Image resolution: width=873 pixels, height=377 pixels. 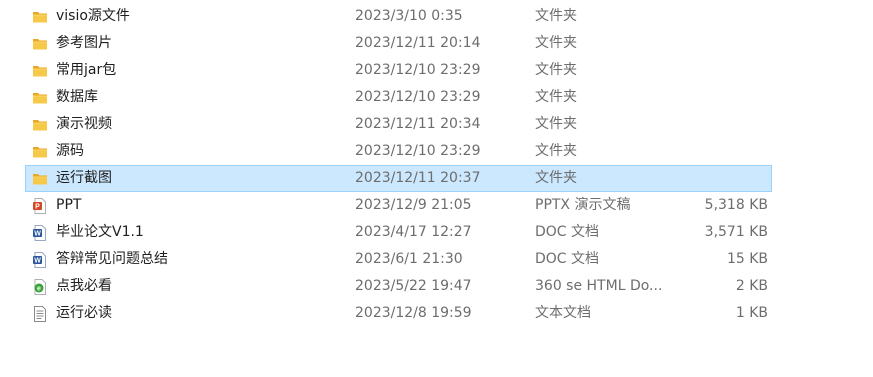 I want to click on file-size: 5,318 KB, so click(x=736, y=205).